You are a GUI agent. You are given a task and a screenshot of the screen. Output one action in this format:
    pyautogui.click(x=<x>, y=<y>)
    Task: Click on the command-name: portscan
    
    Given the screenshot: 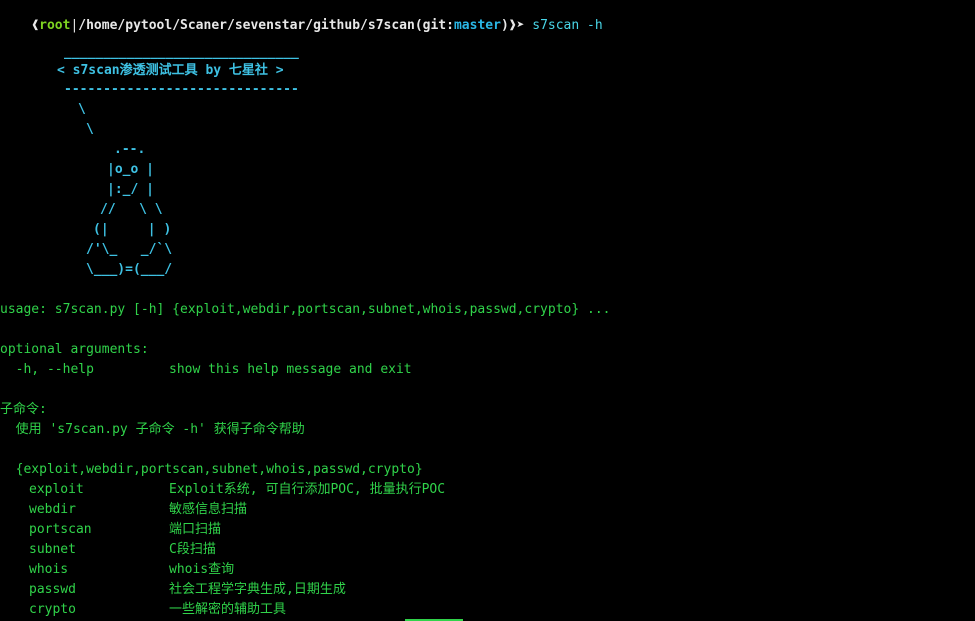 What is the action you would take?
    pyautogui.click(x=60, y=529)
    